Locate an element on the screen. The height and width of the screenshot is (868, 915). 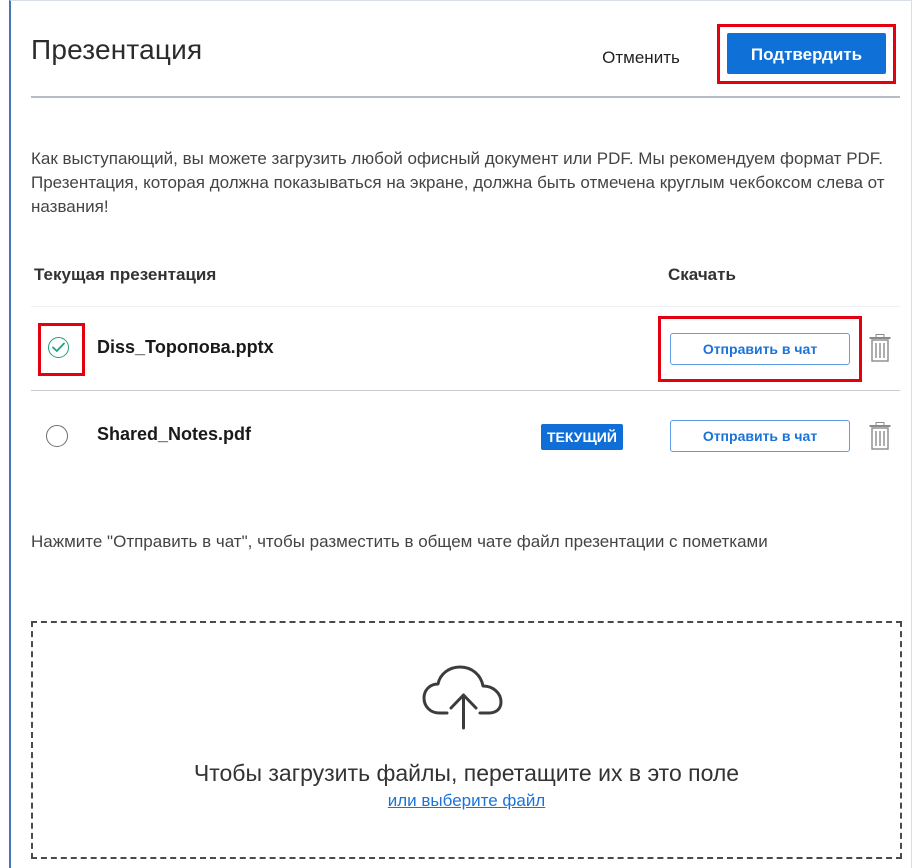
column-header-current: Текущая презентация is located at coordinates (125, 274).